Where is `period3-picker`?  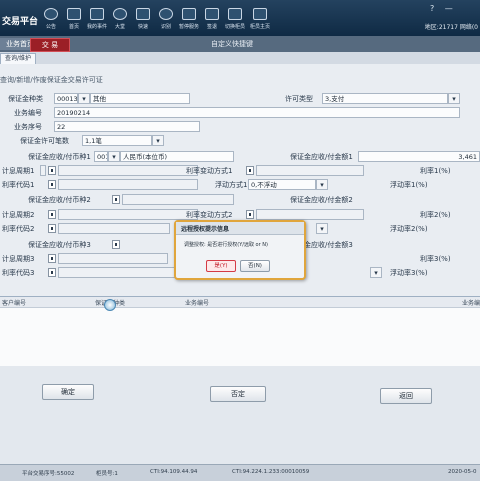
period3-picker is located at coordinates (52, 258).